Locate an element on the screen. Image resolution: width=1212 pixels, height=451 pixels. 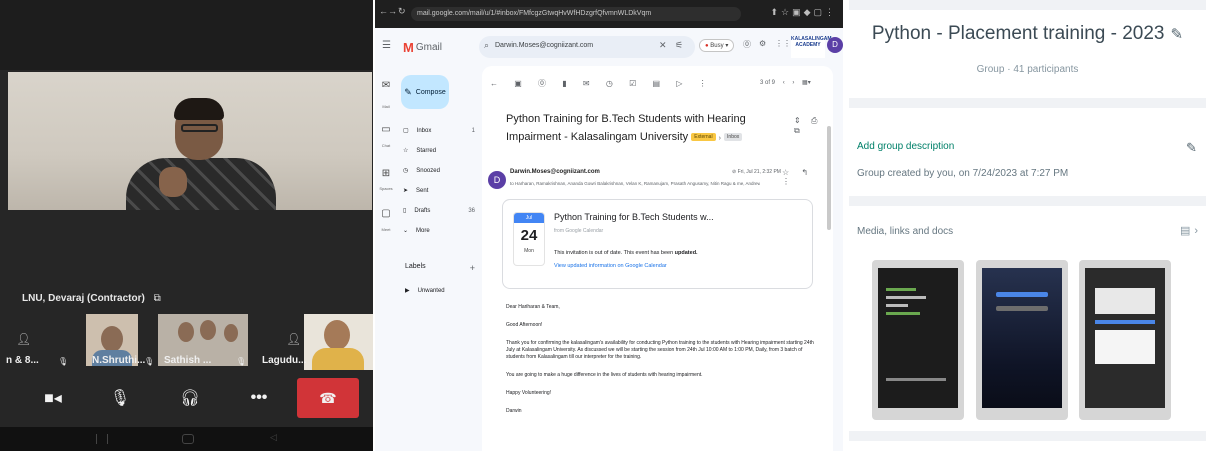
end-call-button: ☎︎ is located at coordinates (328, 398).